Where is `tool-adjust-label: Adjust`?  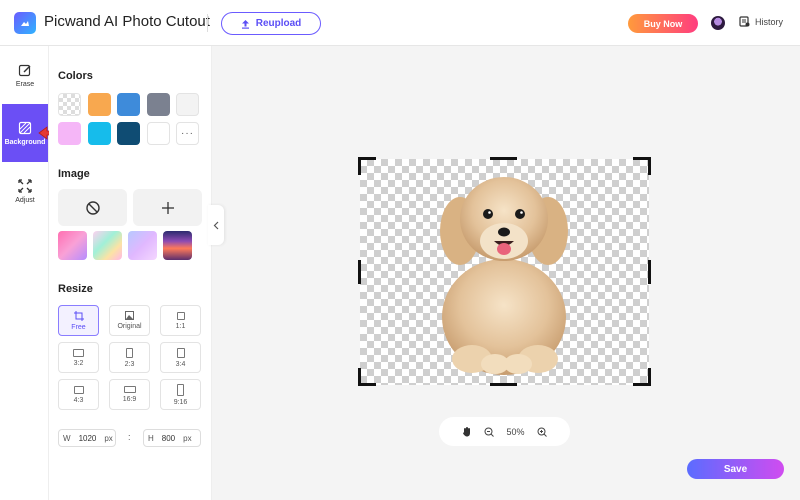 tool-adjust-label: Adjust is located at coordinates (25, 200).